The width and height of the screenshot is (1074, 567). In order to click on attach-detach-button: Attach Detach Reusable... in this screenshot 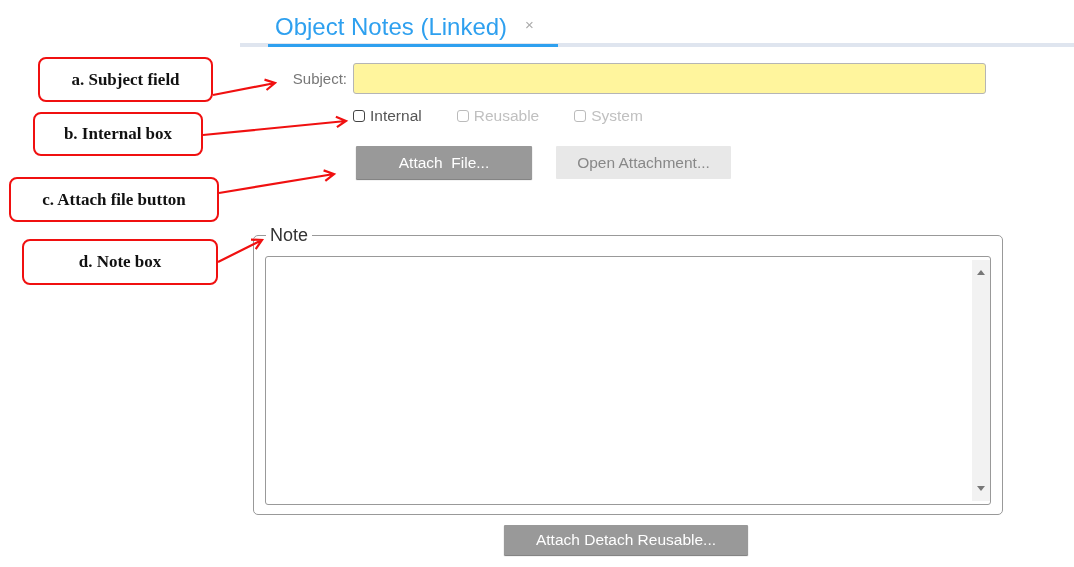, I will do `click(626, 540)`.